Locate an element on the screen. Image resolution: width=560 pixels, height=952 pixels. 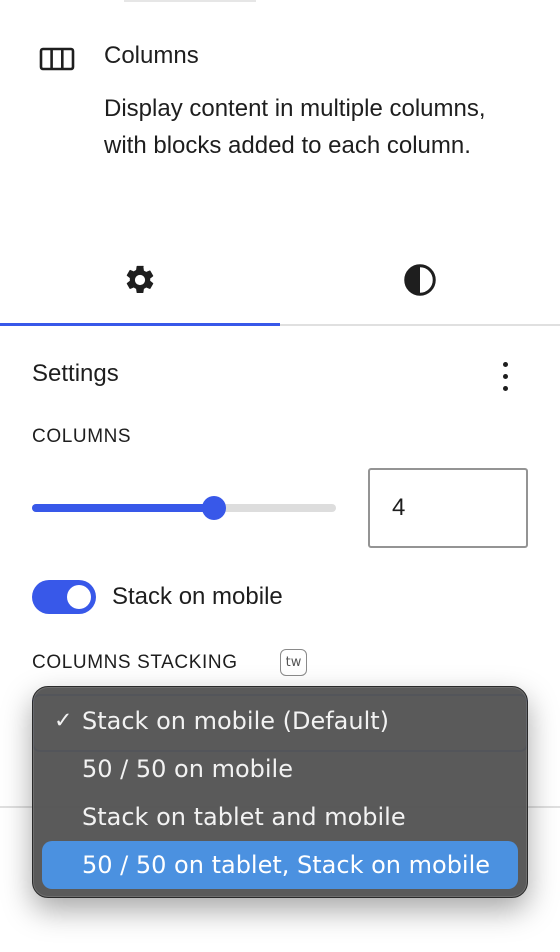
kebab-vertical-icon is located at coordinates (505, 376).